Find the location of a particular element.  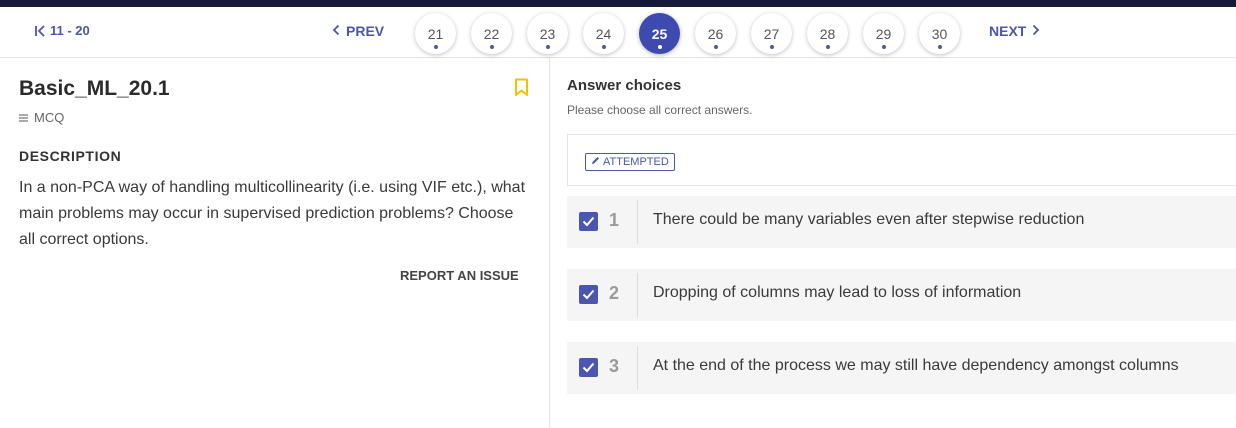

attempt-status-box: ATTEMPTED is located at coordinates (901, 160).